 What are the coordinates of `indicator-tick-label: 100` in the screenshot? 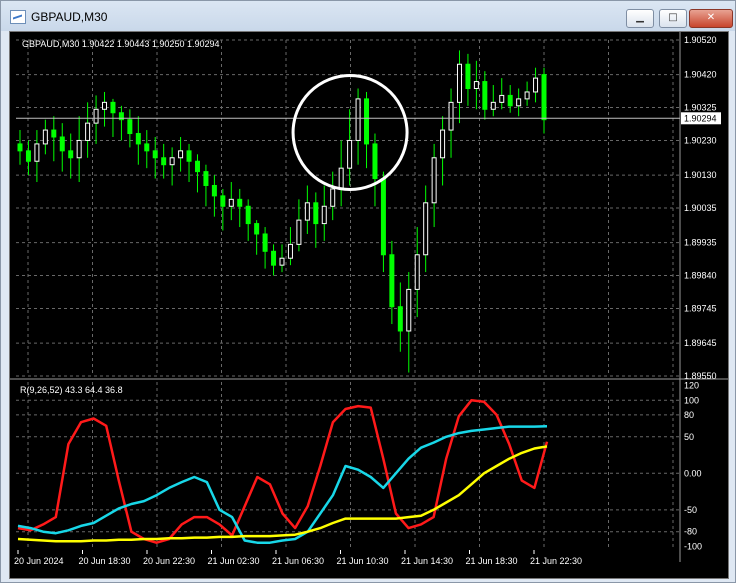 It's located at (691, 400).